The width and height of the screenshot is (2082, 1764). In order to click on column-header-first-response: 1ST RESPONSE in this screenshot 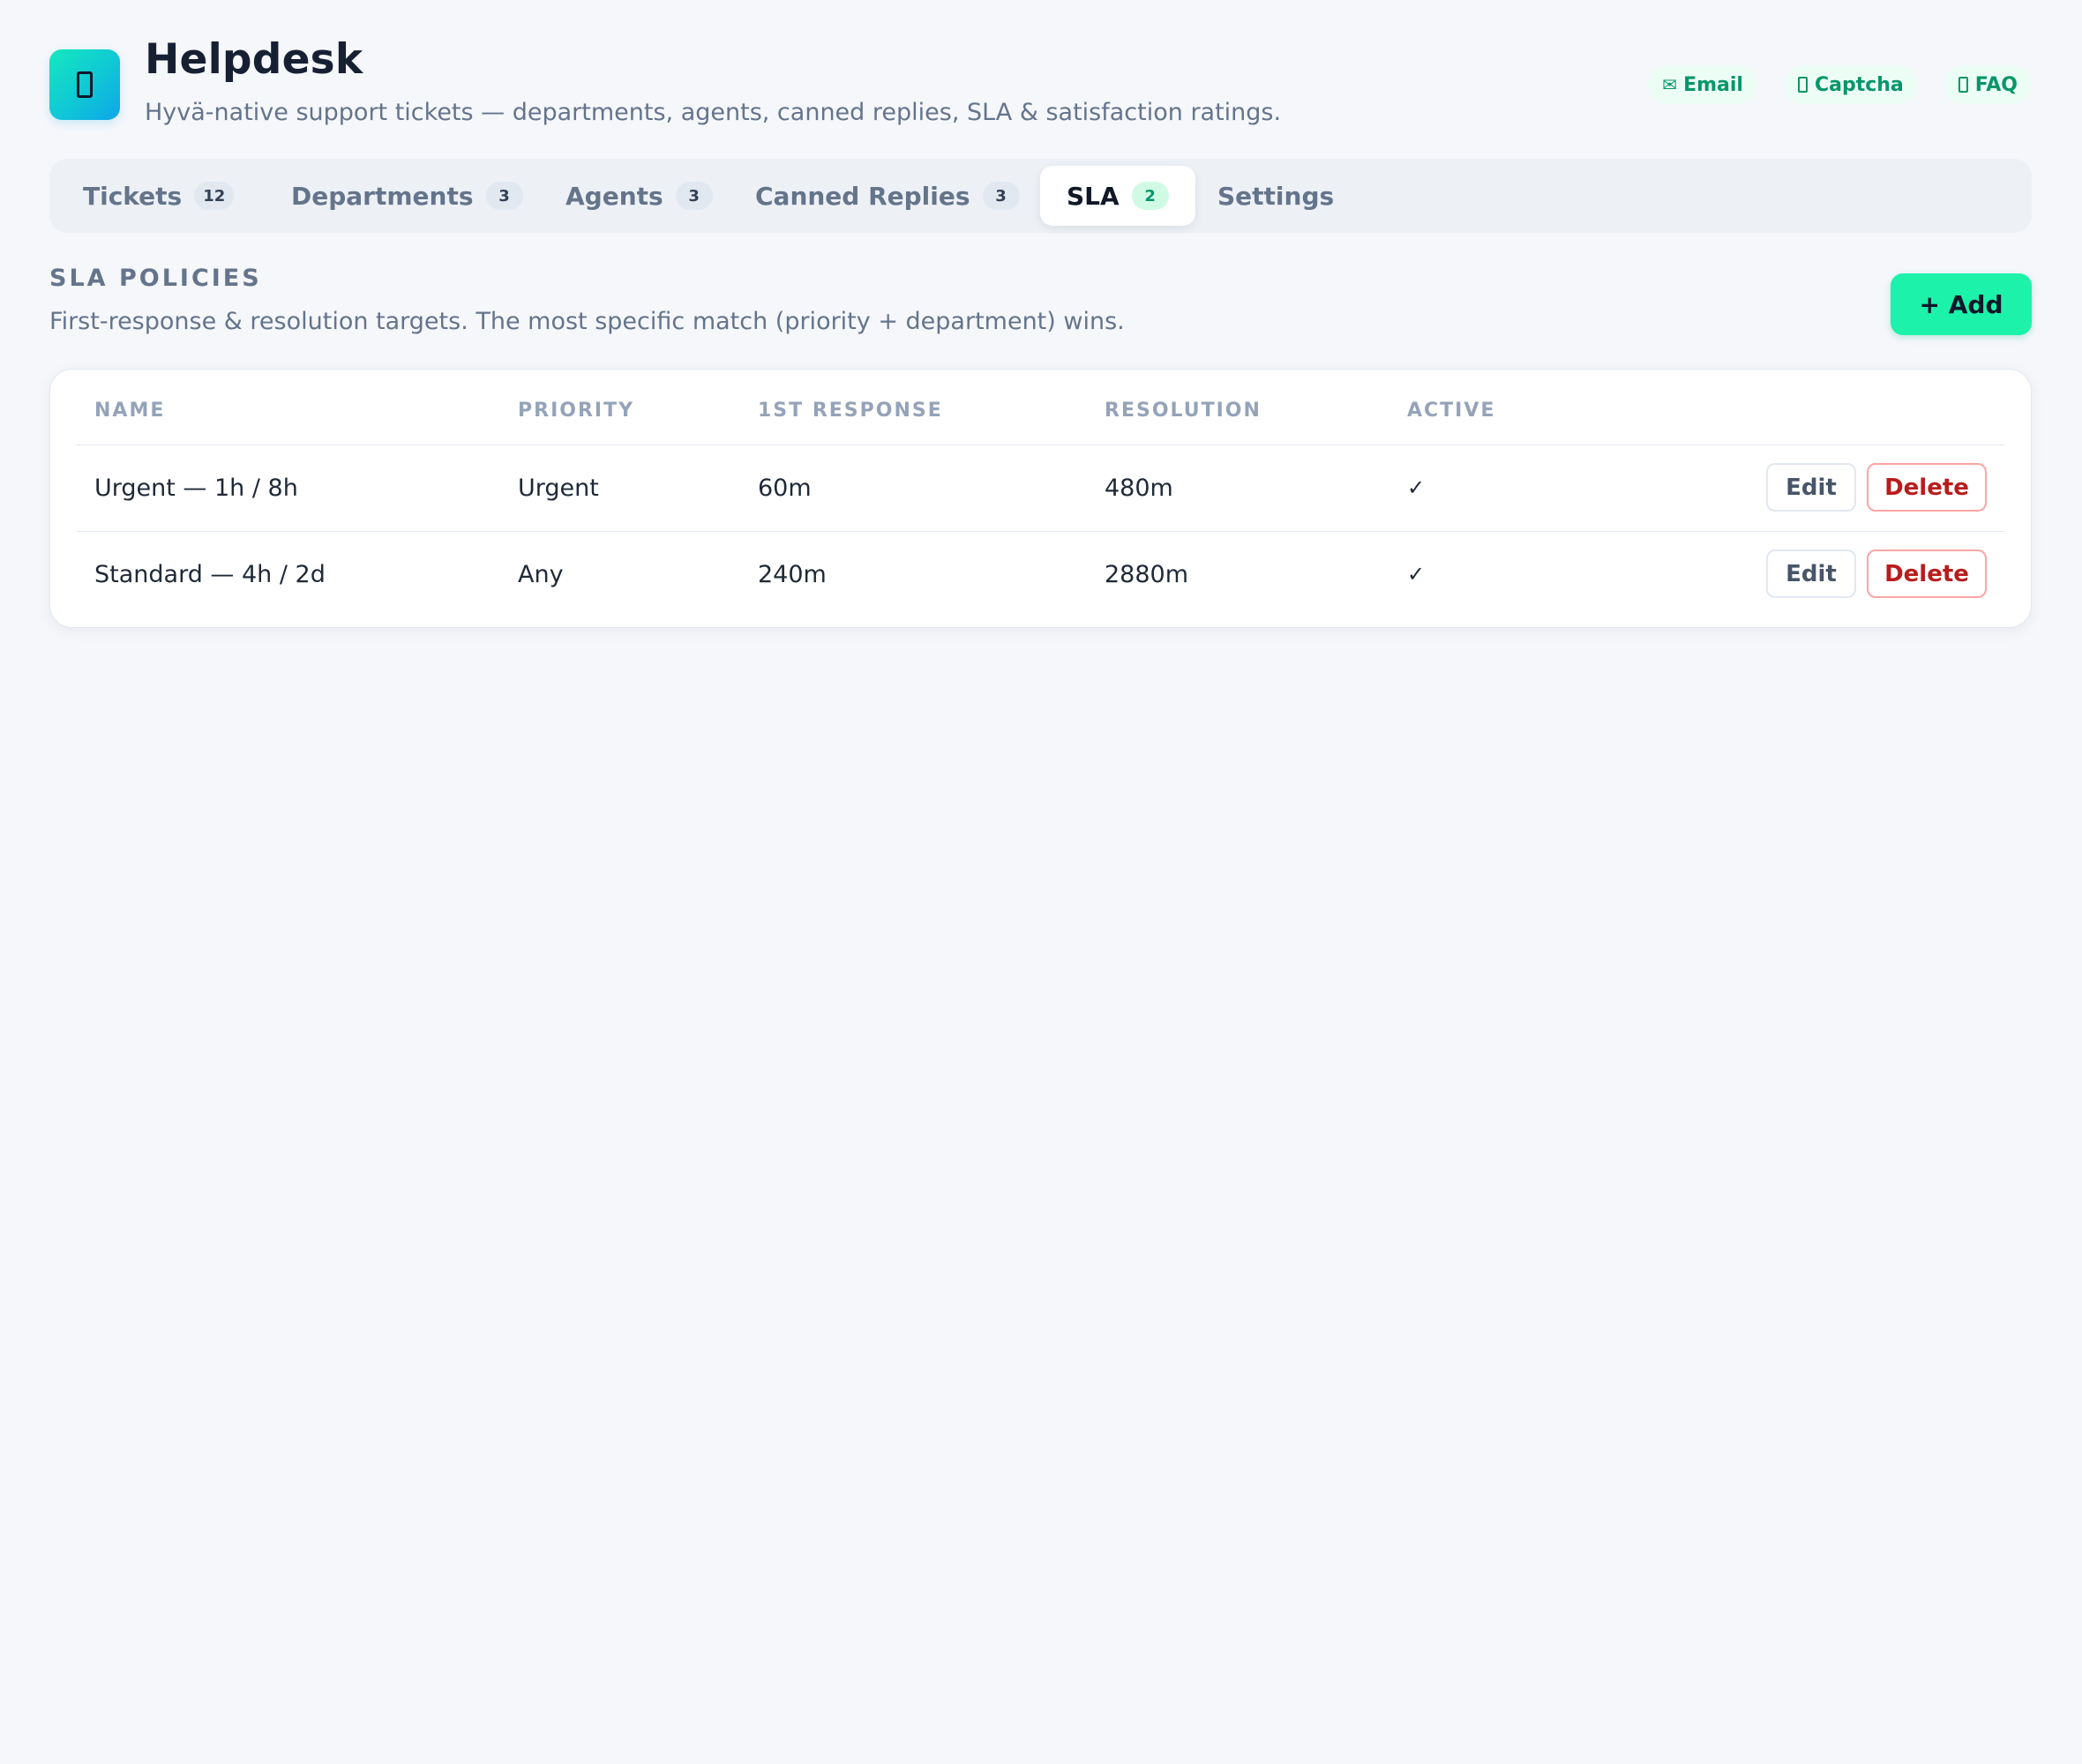, I will do `click(851, 411)`.